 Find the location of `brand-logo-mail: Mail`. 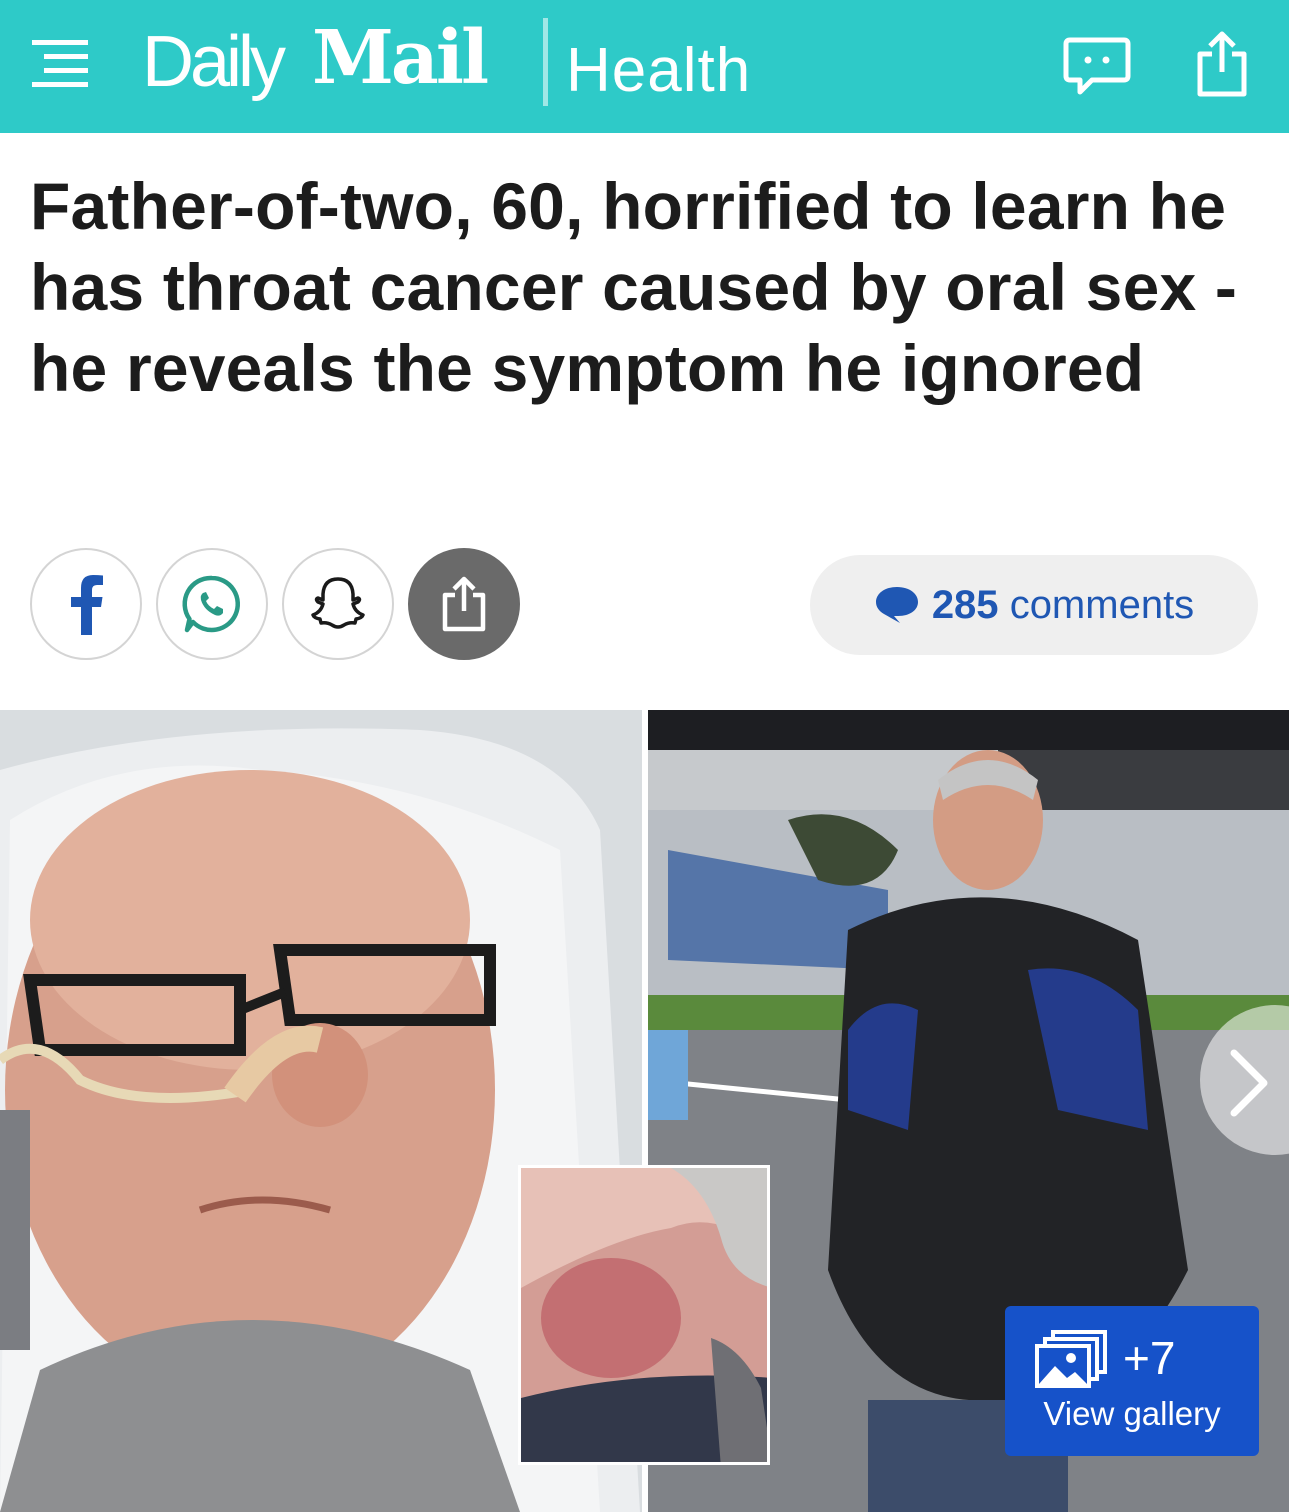

brand-logo-mail: Mail is located at coordinates (400, 58).